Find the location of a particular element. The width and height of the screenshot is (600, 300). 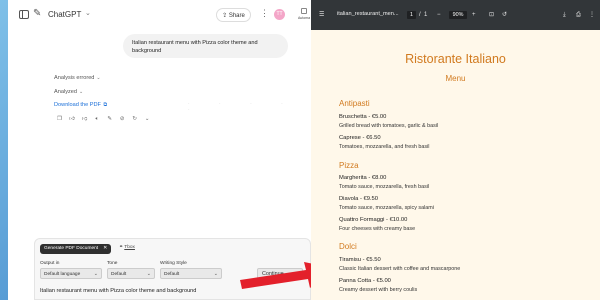

page-number-input: 1 is located at coordinates (411, 15).